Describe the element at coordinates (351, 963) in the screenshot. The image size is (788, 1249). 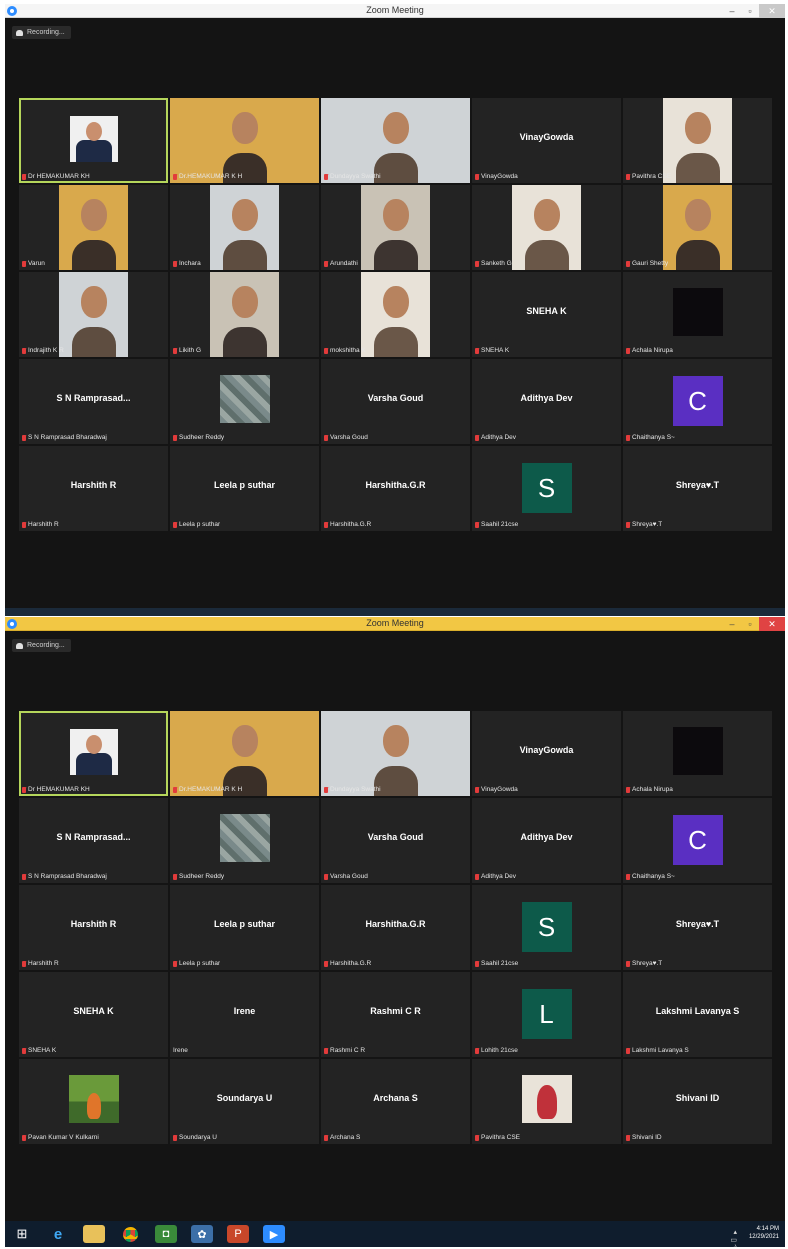
I see `participant-name: Harshitha.G.R` at that location.